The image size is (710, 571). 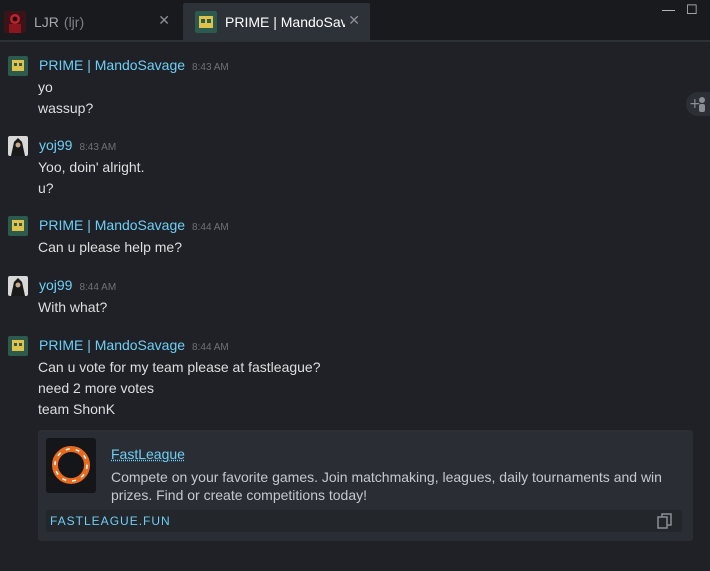 I want to click on sender-name: PRIME | MandoSavage 8:43 AM, so click(x=134, y=66).